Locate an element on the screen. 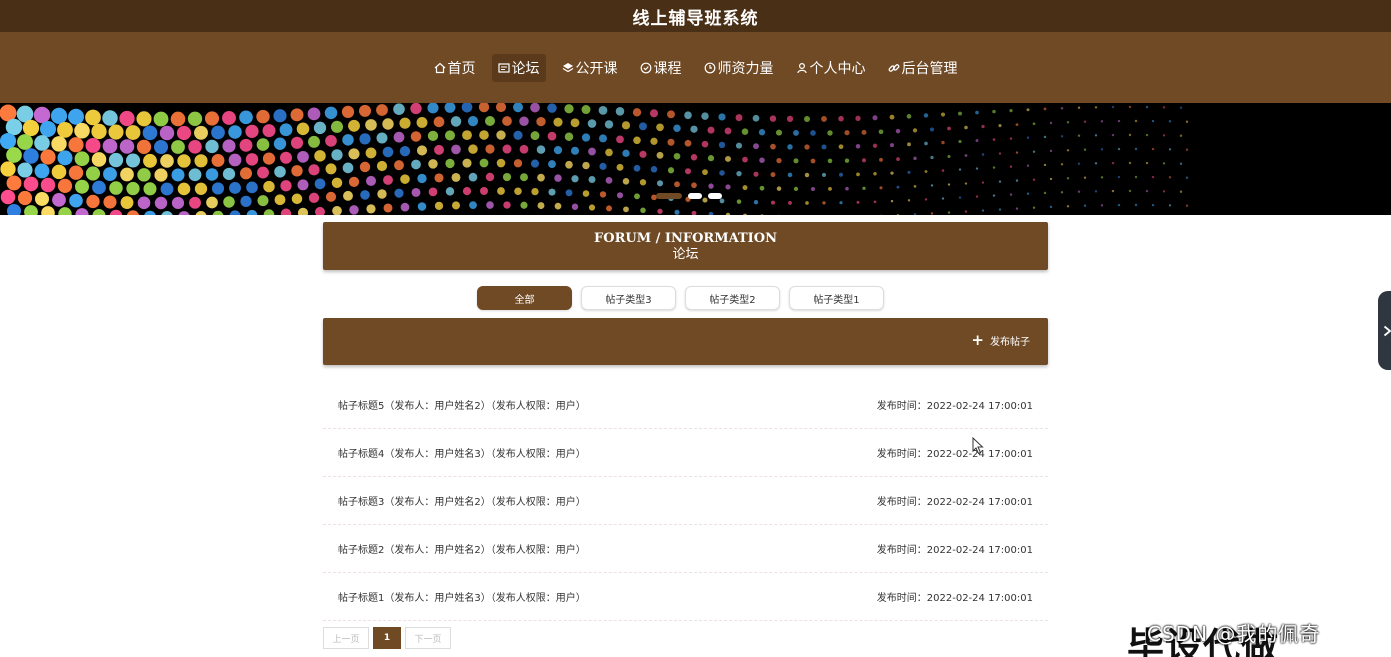 The width and height of the screenshot is (1391, 657). nav-item-forum: 论坛 is located at coordinates (518, 67).